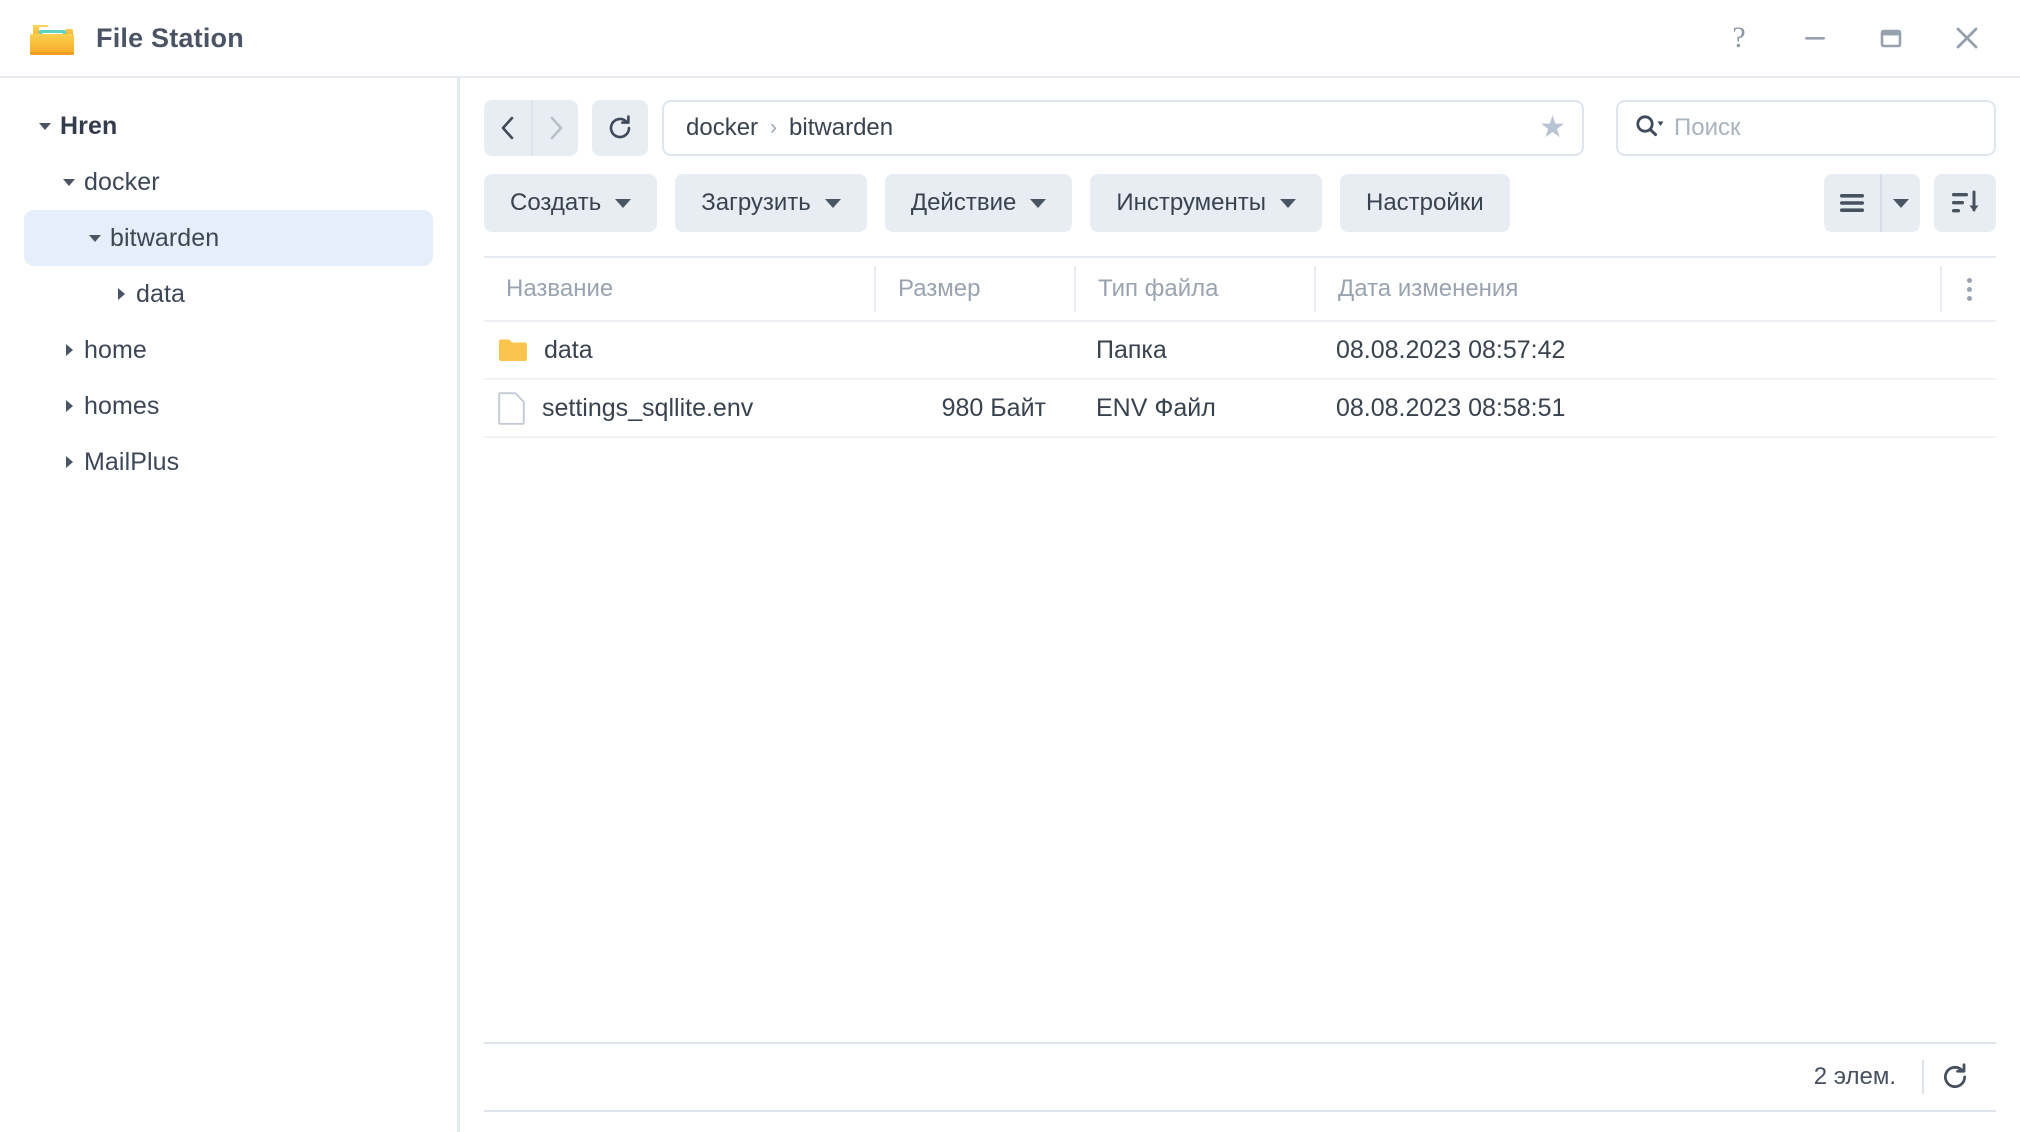 This screenshot has height=1132, width=2020. I want to click on search-box: Поиск, so click(1806, 128).